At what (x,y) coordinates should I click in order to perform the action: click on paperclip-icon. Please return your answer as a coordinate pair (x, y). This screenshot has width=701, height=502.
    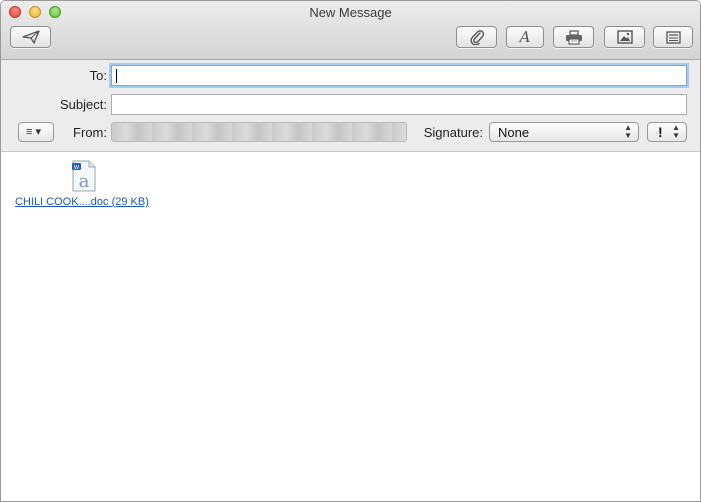
    Looking at the image, I should click on (476, 37).